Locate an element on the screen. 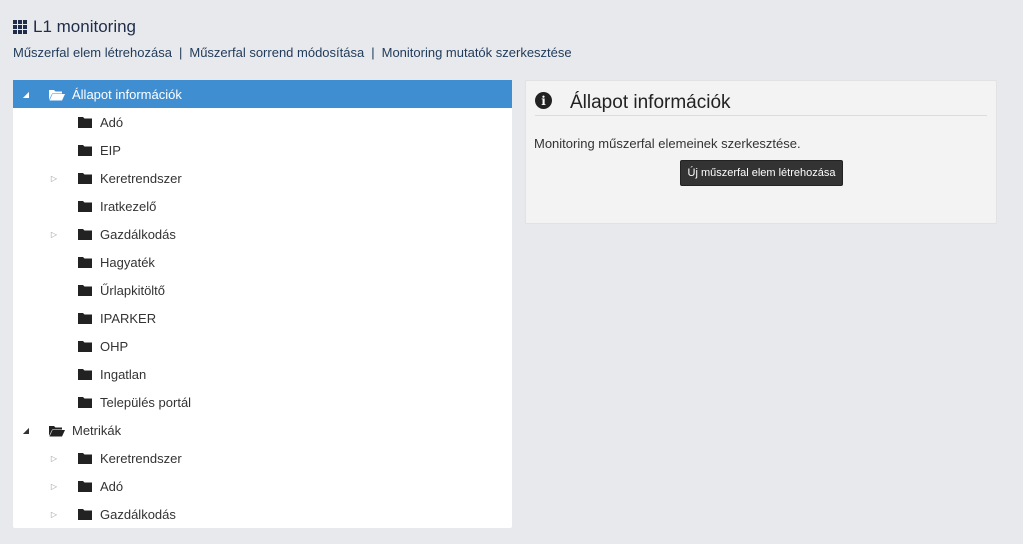 The height and width of the screenshot is (544, 1023). page-header: L1 monitoring is located at coordinates (74, 27).